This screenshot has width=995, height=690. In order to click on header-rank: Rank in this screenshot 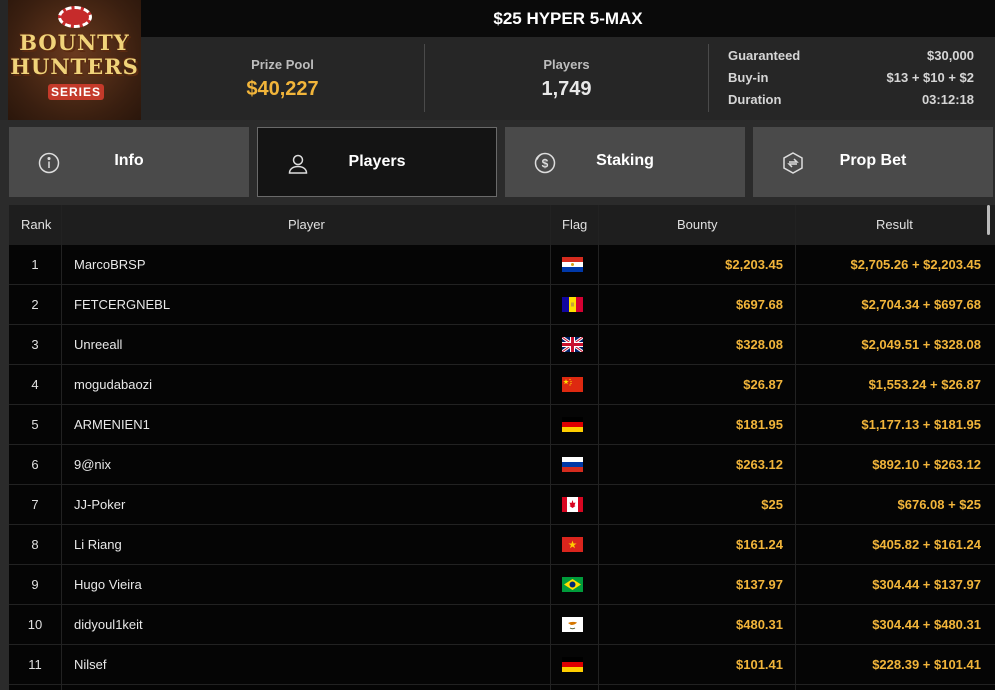, I will do `click(36, 225)`.